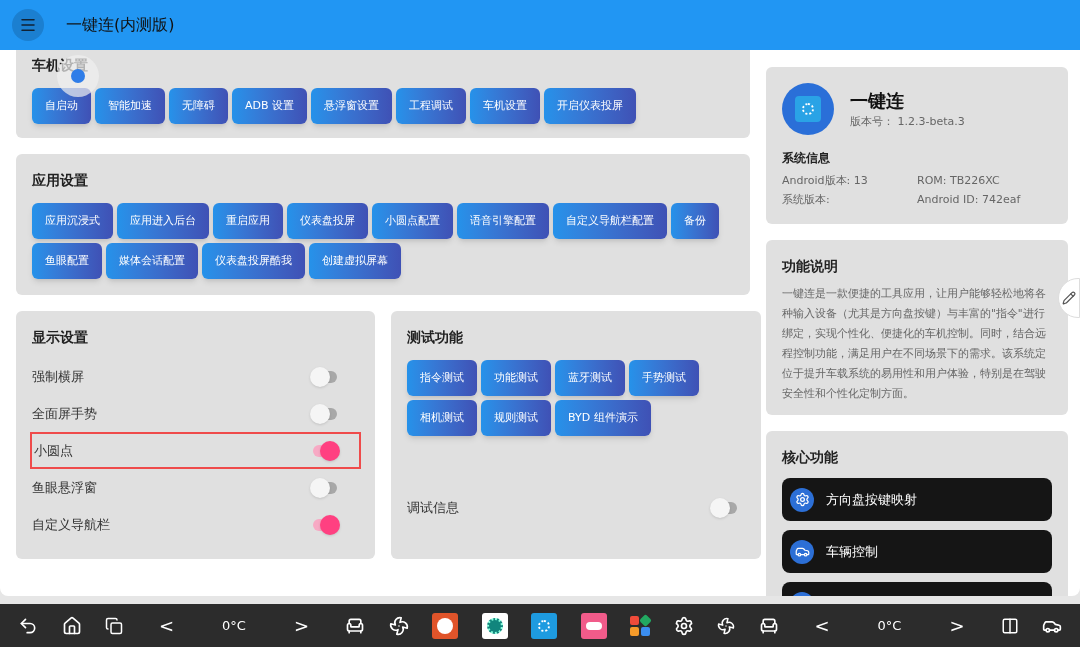 This screenshot has height=647, width=1080. What do you see at coordinates (877, 101) in the screenshot?
I see `app-name: 一键连` at bounding box center [877, 101].